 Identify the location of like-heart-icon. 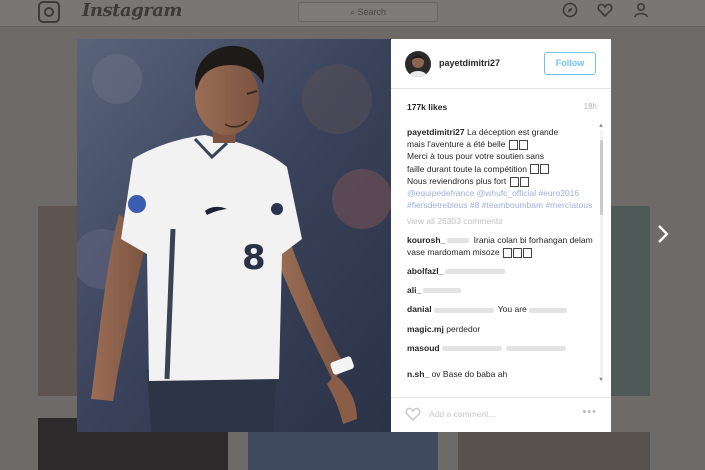
(413, 414).